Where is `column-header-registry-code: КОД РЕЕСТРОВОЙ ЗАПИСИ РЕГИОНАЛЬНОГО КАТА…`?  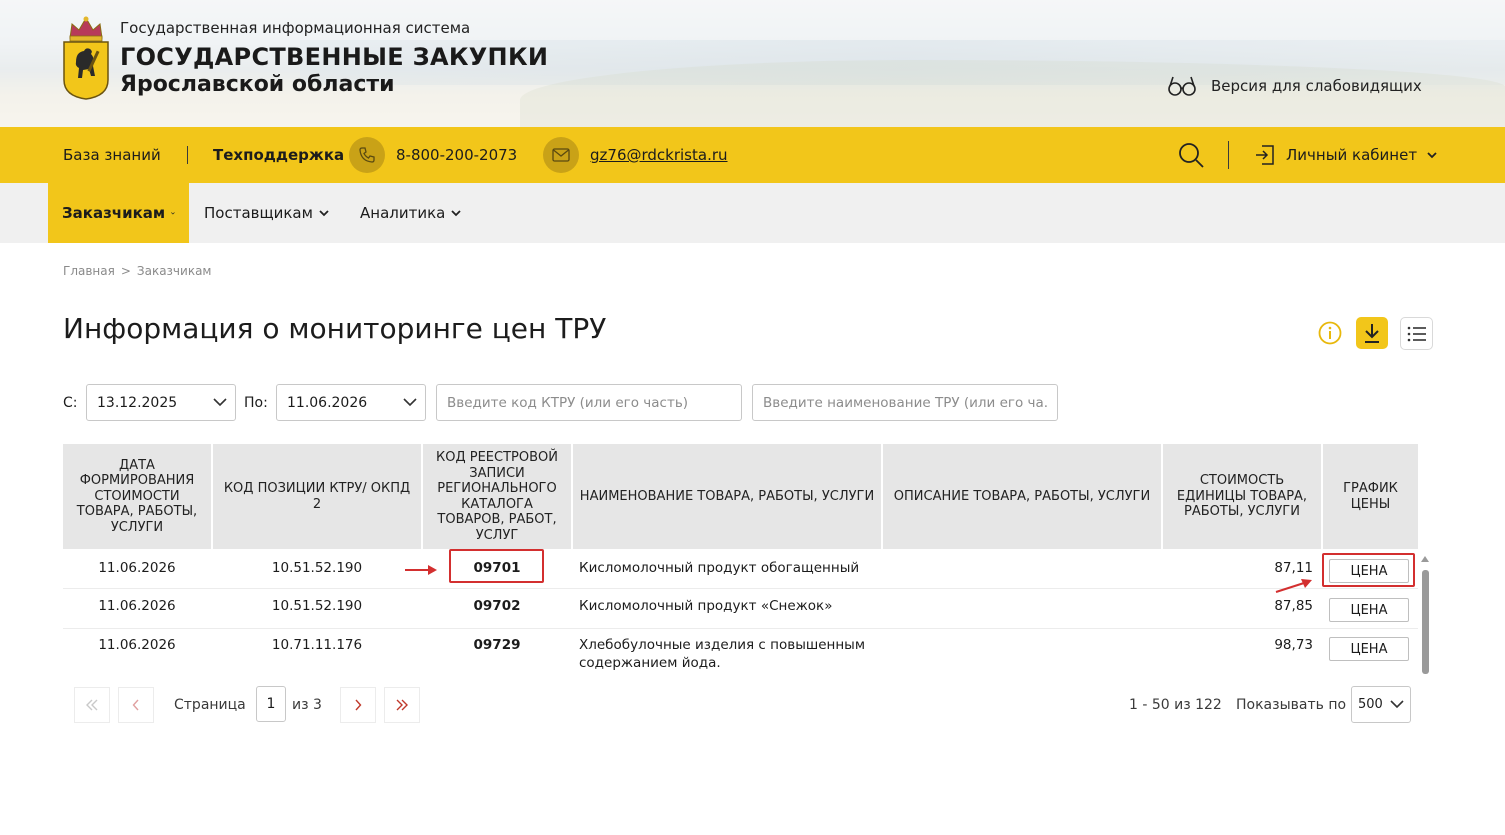
column-header-registry-code: КОД РЕЕСТРОВОЙ ЗАПИСИ РЕГИОНАЛЬНОГО КАТА… is located at coordinates (497, 496).